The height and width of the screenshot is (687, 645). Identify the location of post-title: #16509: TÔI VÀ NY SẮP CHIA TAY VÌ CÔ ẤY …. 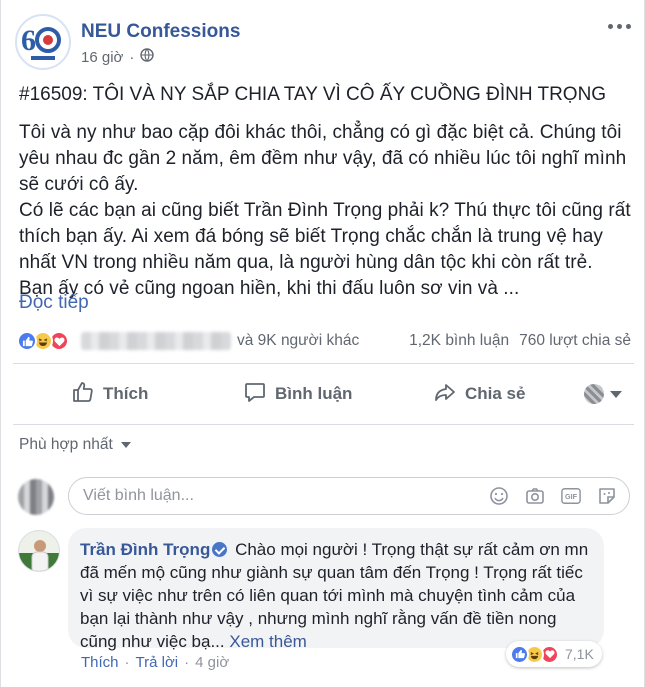
(313, 94).